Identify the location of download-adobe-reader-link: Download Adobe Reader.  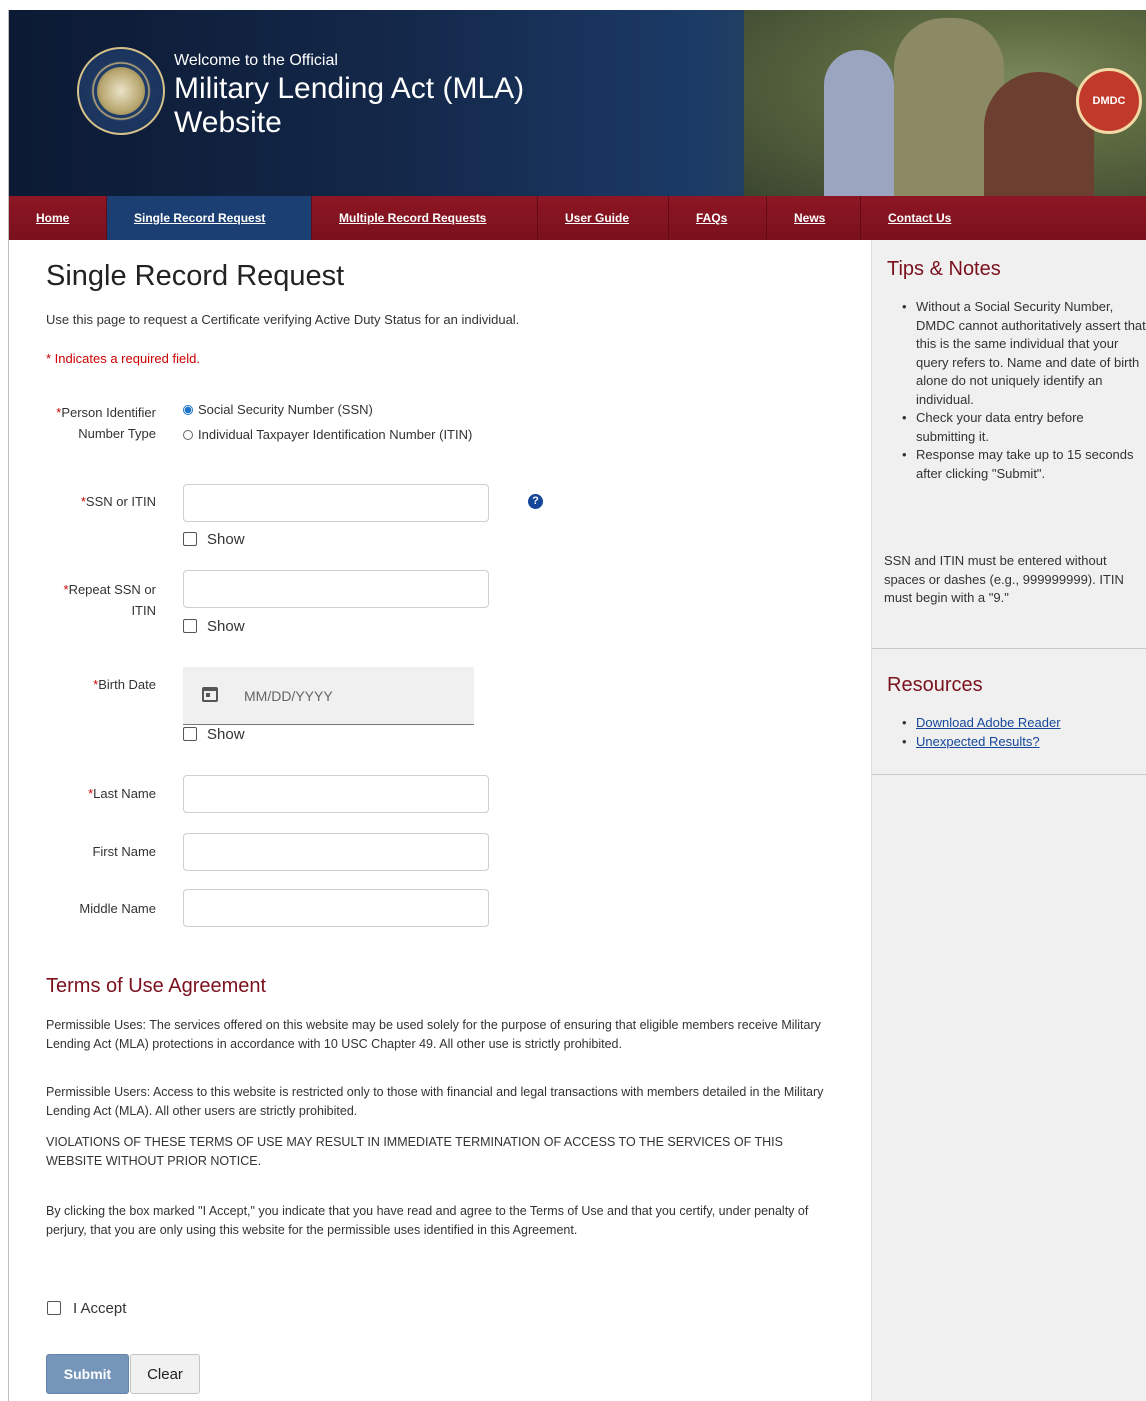
(988, 722).